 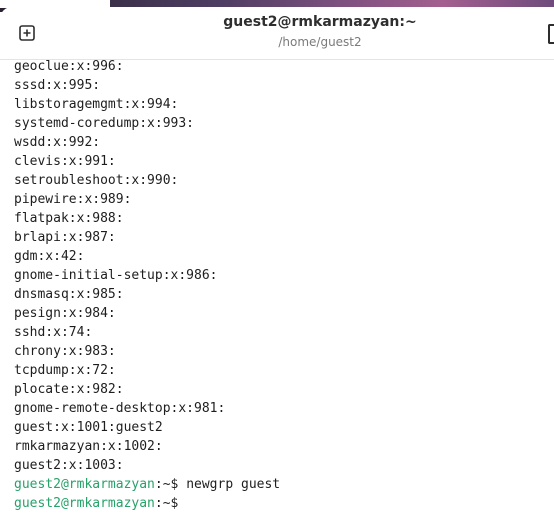 What do you see at coordinates (65, 237) in the screenshot?
I see `output-line: brlapi:x:987:` at bounding box center [65, 237].